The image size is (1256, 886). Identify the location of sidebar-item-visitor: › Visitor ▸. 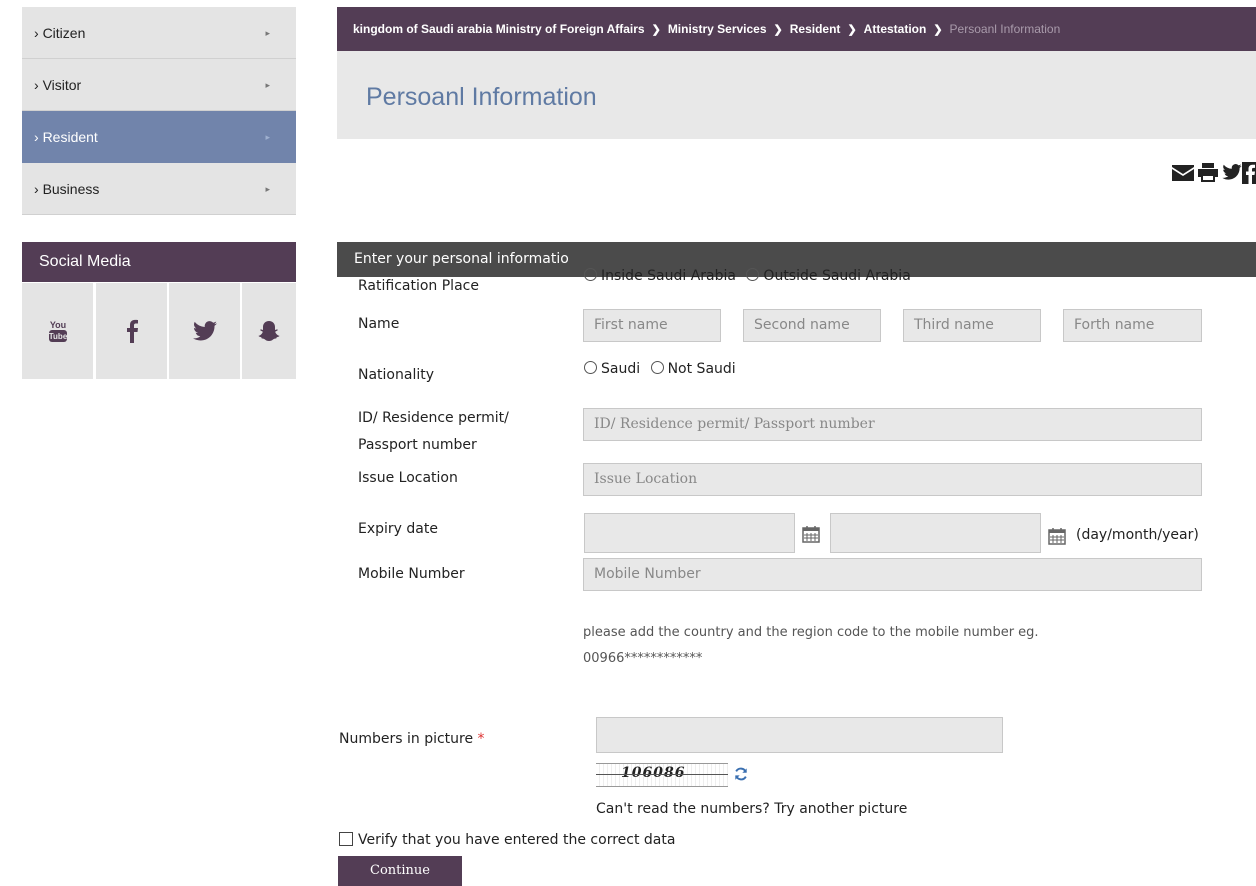
(159, 85).